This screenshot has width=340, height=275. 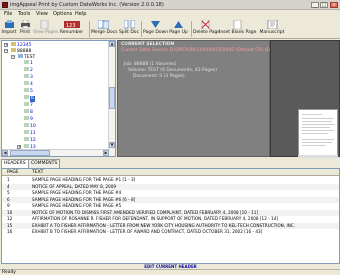 What do you see at coordinates (324, 5) in the screenshot?
I see `maximize-button: □` at bounding box center [324, 5].